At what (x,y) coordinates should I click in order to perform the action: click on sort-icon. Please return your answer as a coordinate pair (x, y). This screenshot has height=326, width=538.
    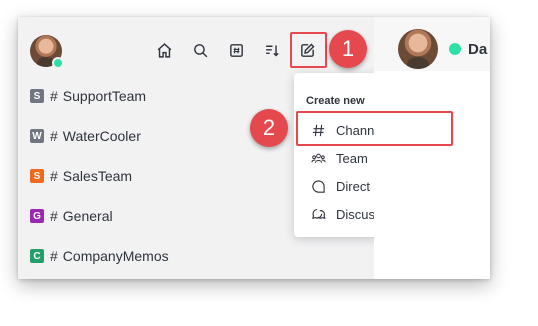
    Looking at the image, I should click on (272, 50).